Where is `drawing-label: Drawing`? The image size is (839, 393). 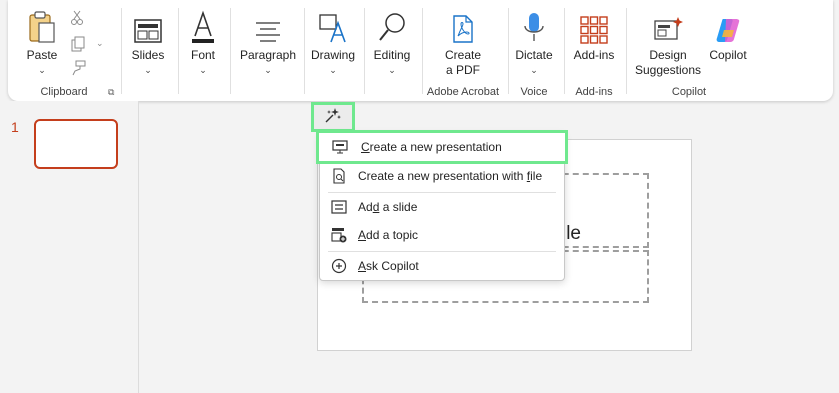
drawing-label: Drawing is located at coordinates (332, 55).